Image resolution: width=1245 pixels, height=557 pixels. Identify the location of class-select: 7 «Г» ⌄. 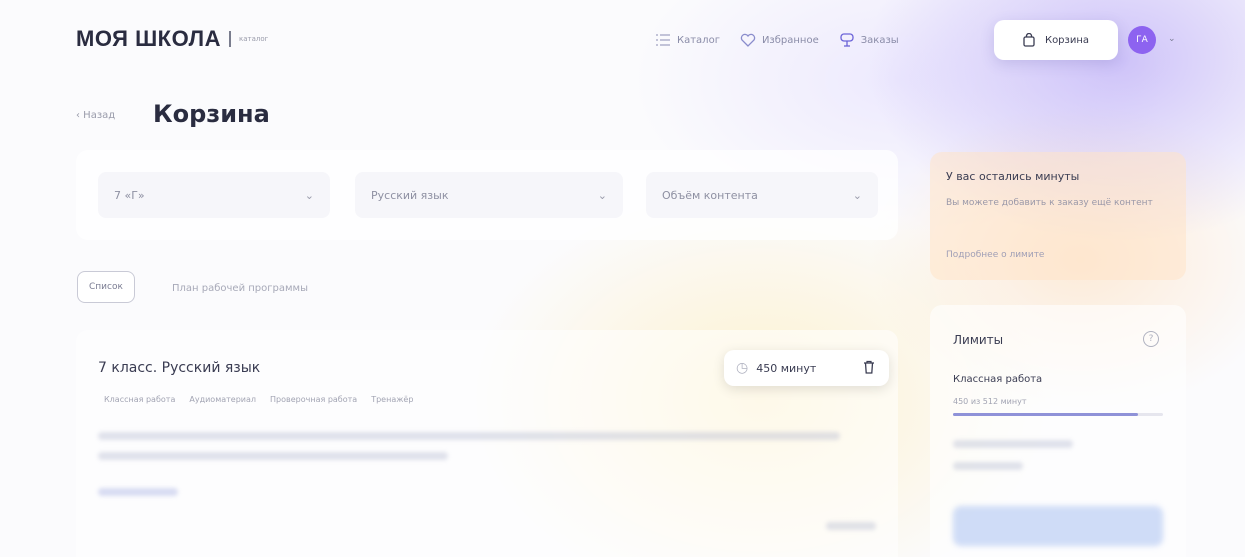
(214, 195).